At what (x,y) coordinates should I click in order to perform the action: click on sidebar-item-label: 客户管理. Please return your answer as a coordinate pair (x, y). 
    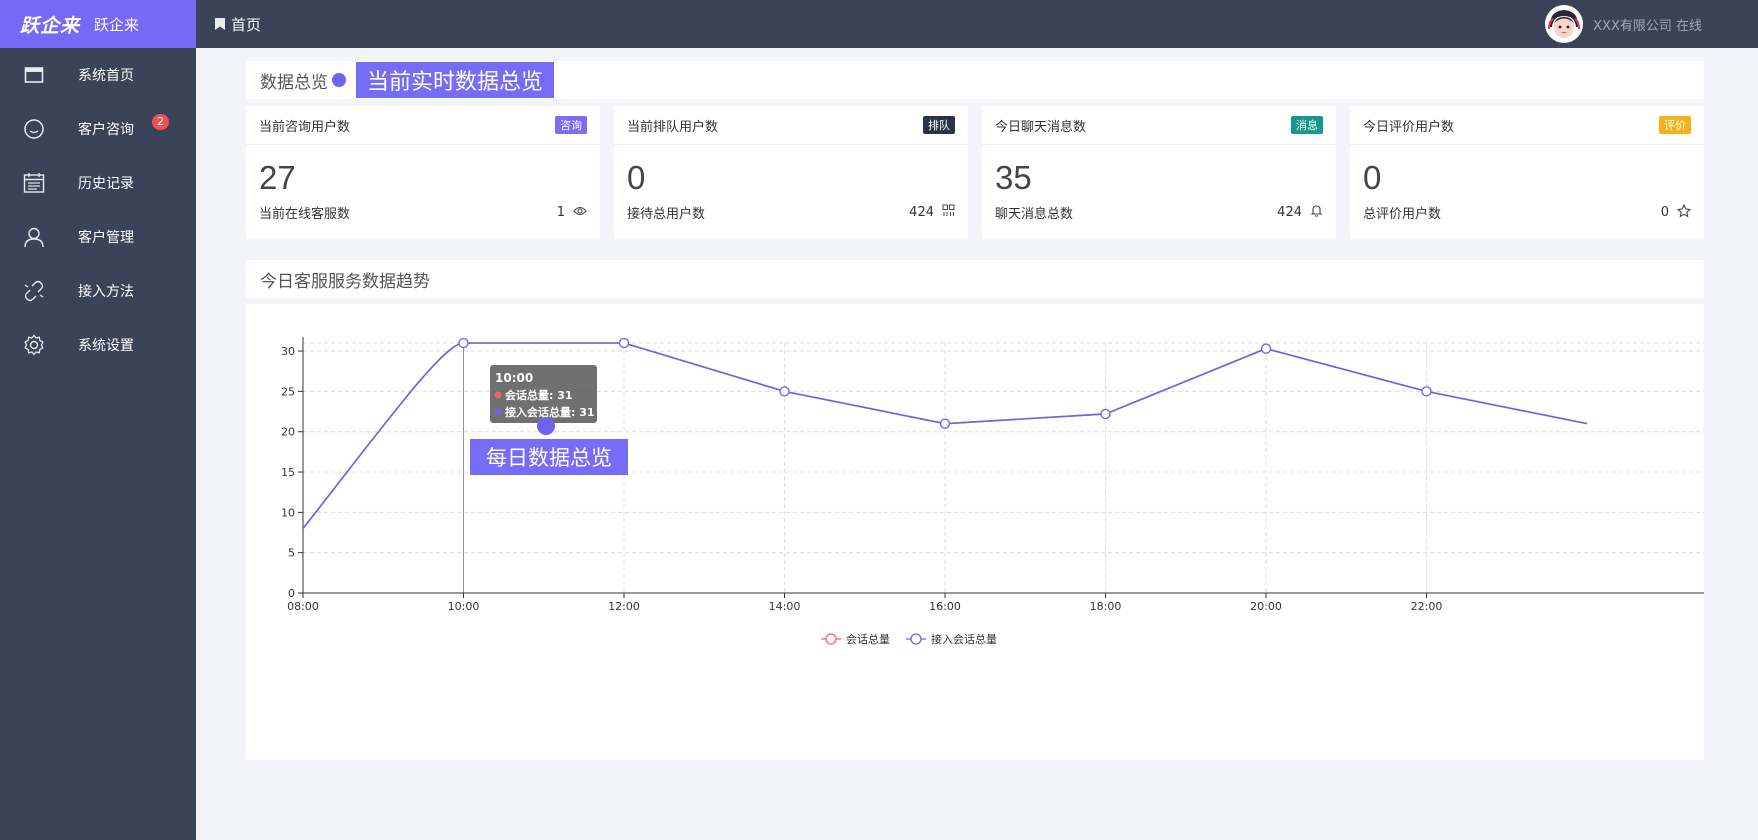
    Looking at the image, I should click on (106, 238).